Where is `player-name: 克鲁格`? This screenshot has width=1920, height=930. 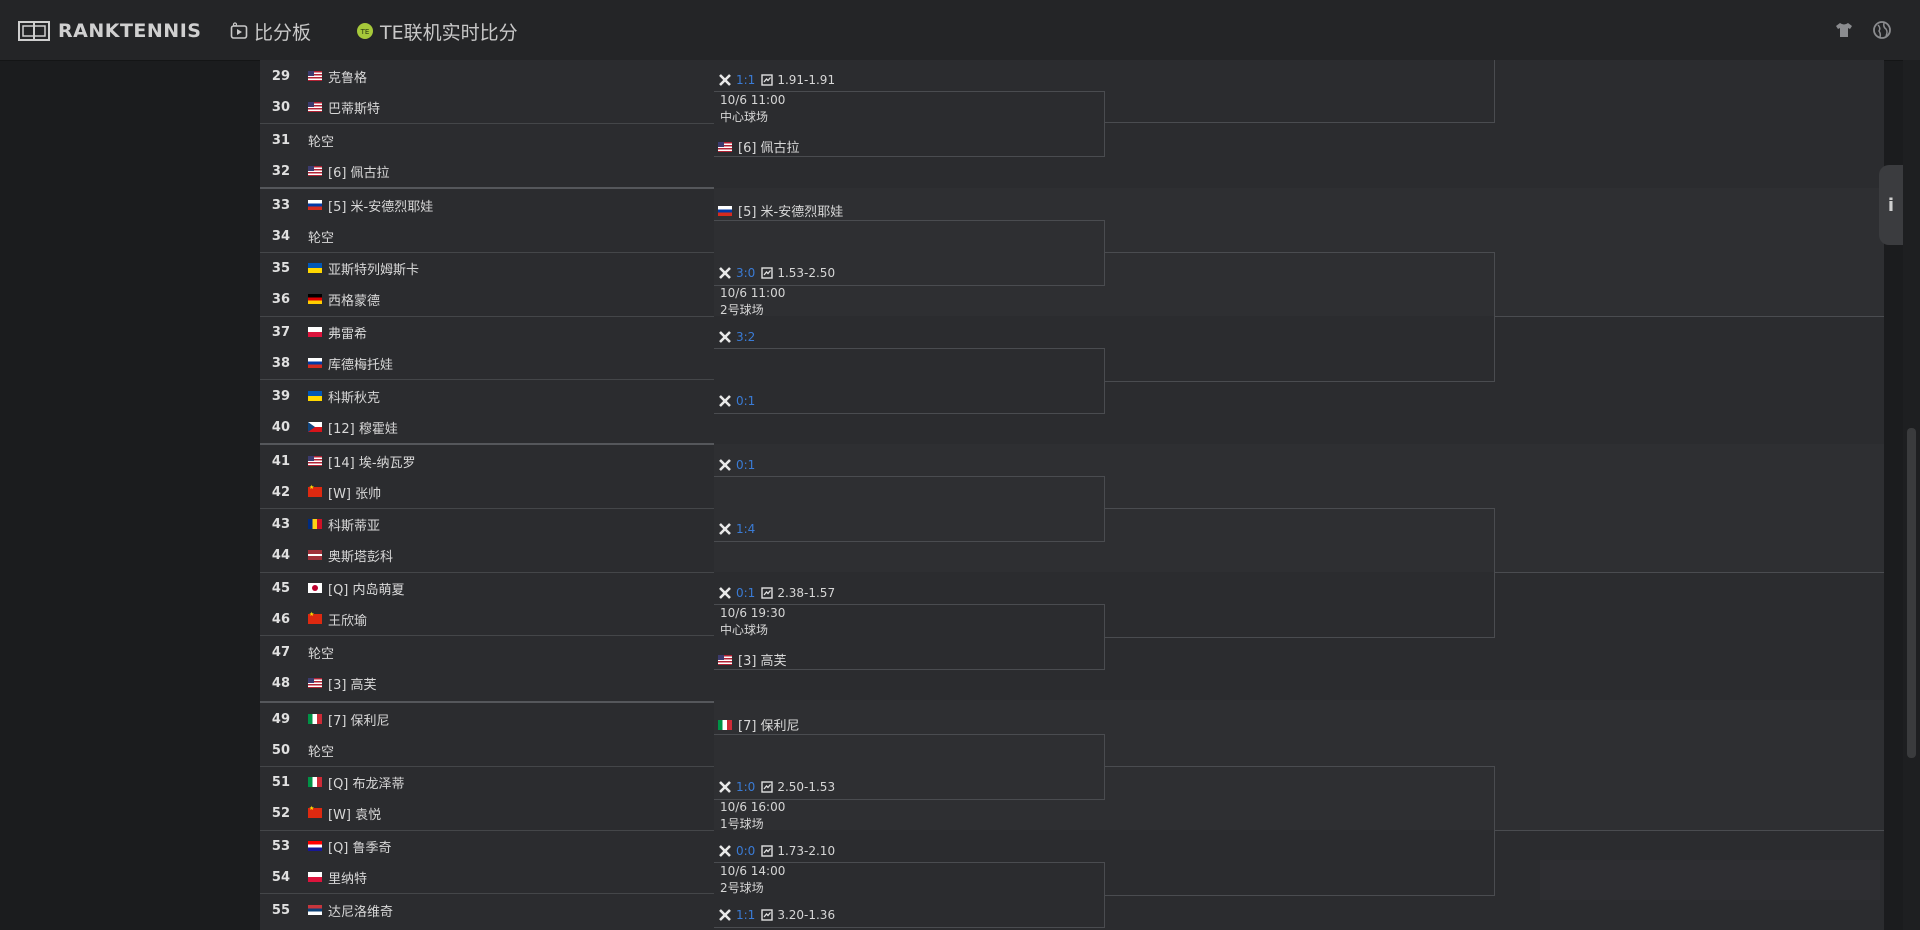
player-name: 克鲁格 is located at coordinates (347, 76).